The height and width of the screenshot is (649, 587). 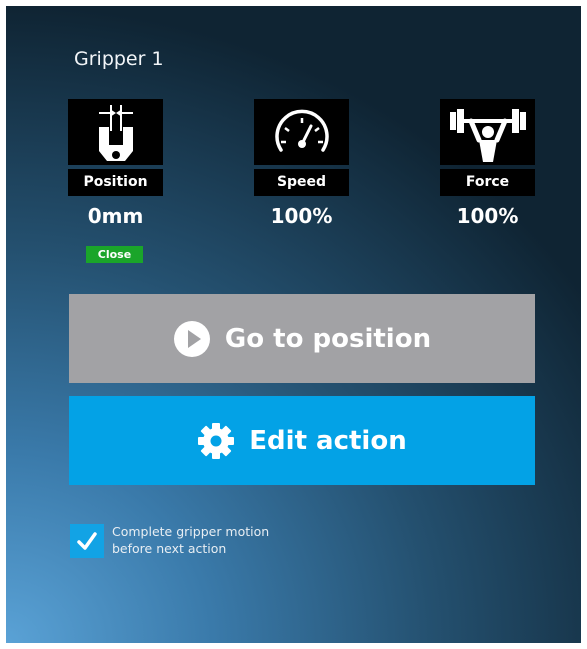 What do you see at coordinates (115, 216) in the screenshot?
I see `position-value: 0mm` at bounding box center [115, 216].